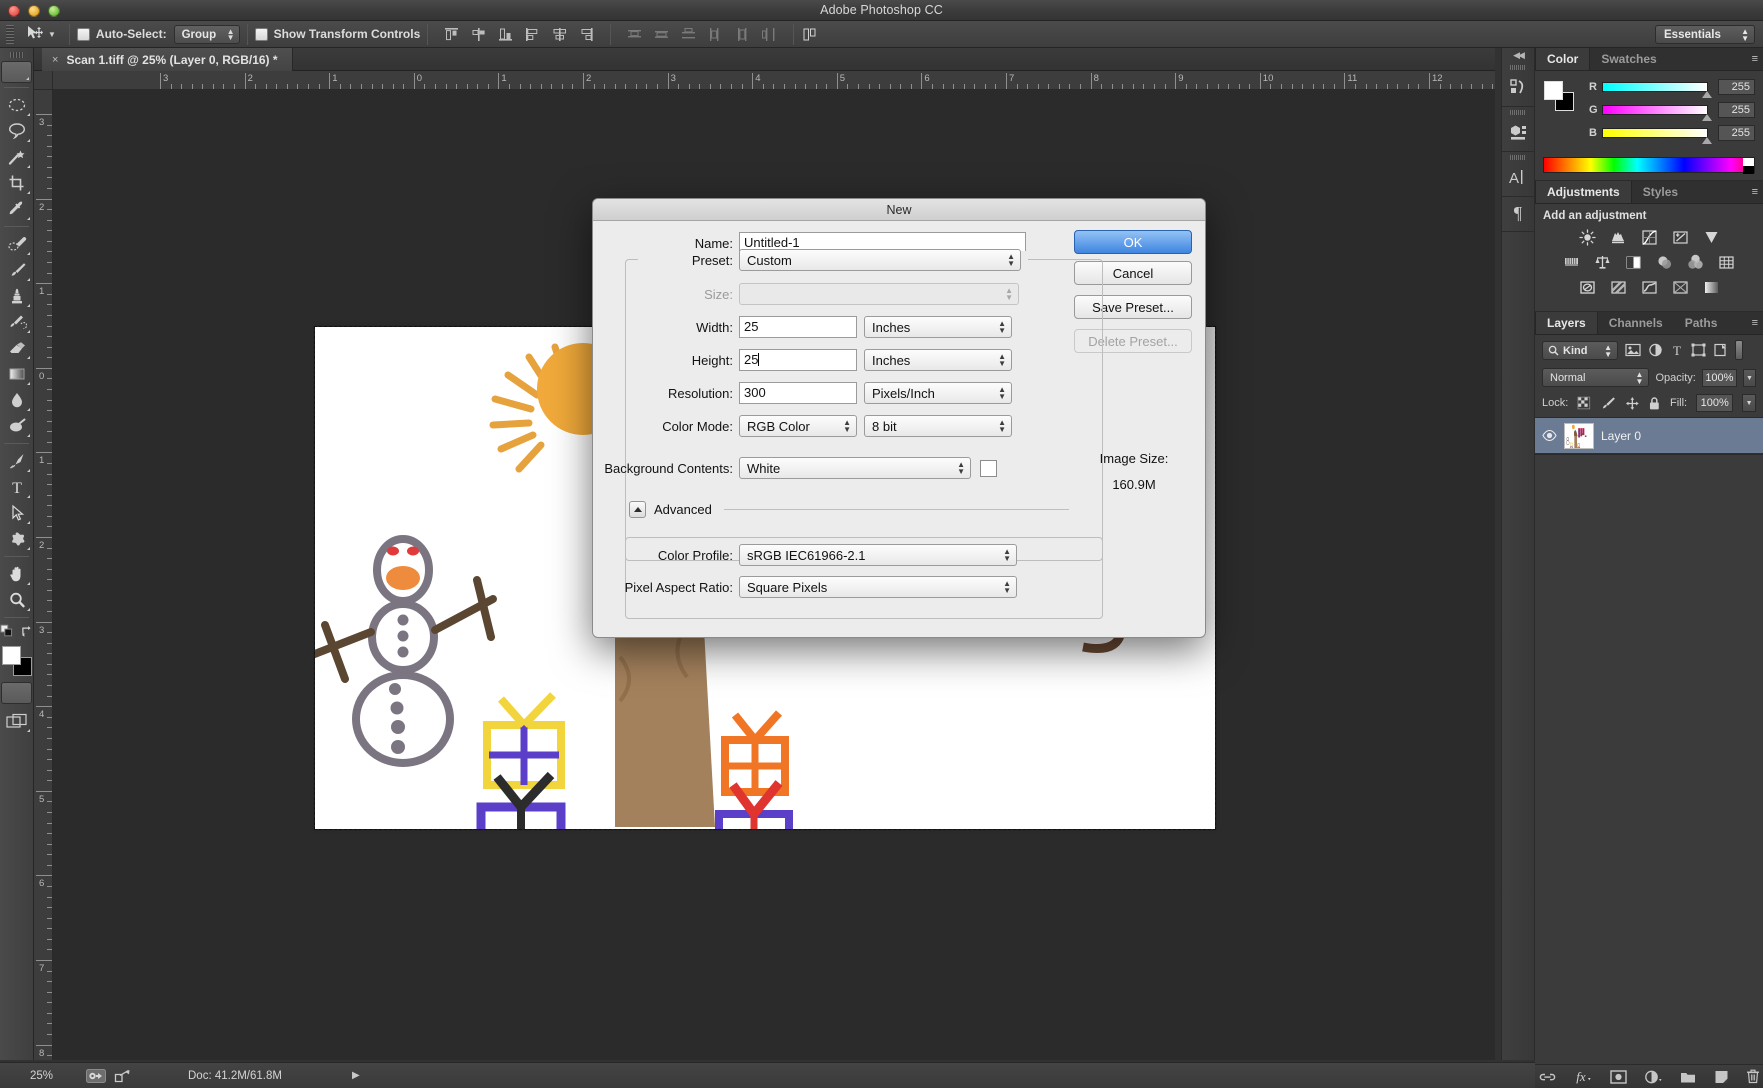 The image size is (1763, 1088). Describe the element at coordinates (661, 34) in the screenshot. I see `distribute-vertical-centers-icon` at that location.